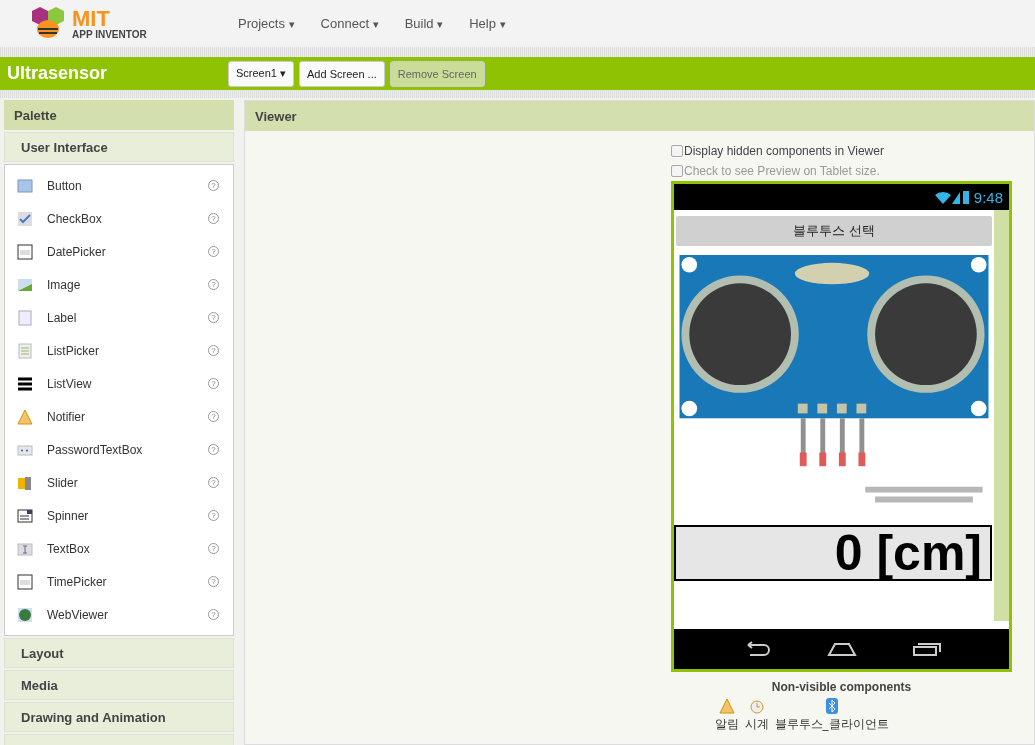  I want to click on project-title: Ultrasensor, so click(57, 73).